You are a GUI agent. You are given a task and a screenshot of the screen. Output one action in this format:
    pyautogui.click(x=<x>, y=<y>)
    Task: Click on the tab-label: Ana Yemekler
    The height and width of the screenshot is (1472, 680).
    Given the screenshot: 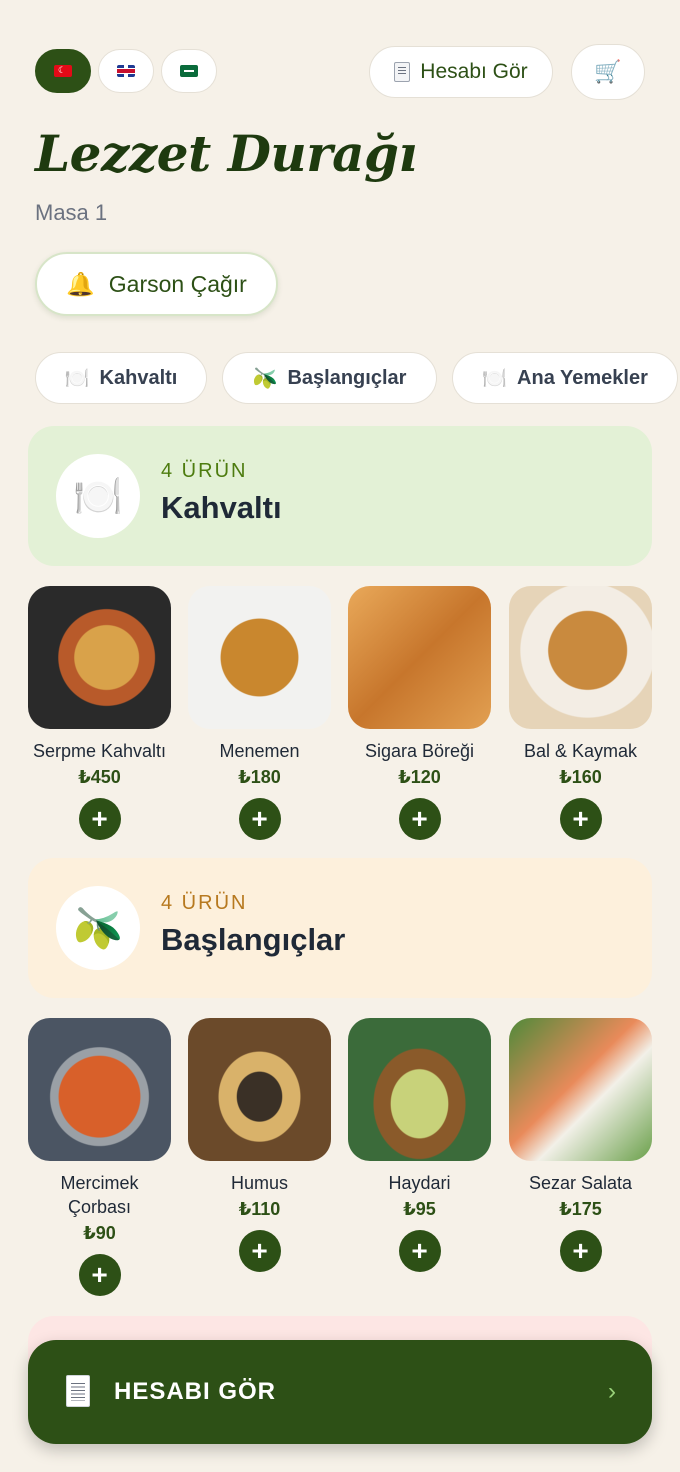 What is the action you would take?
    pyautogui.click(x=582, y=377)
    